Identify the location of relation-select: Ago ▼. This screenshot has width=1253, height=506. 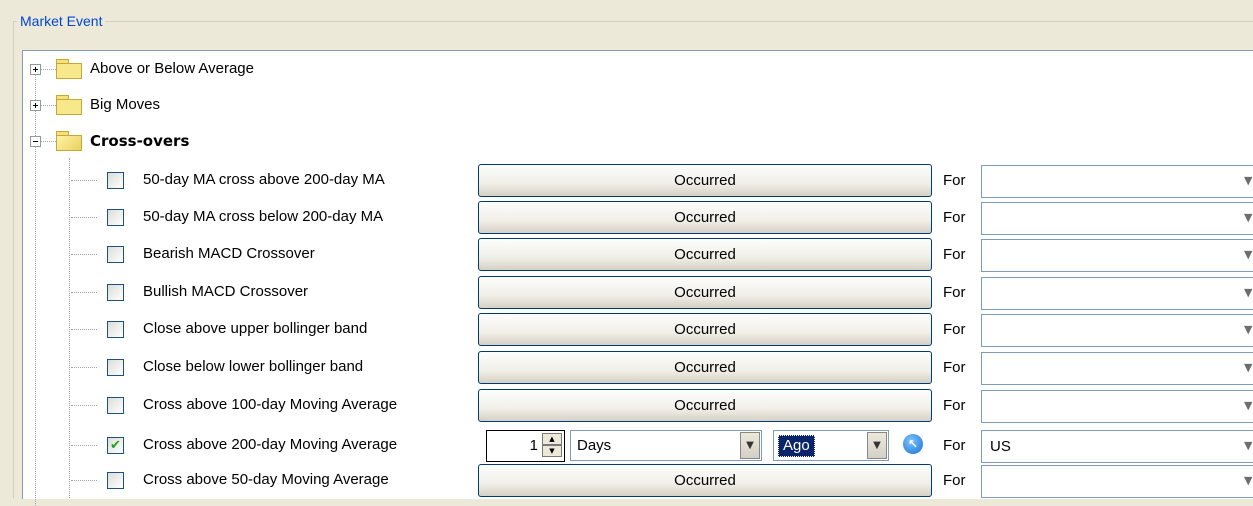
(831, 445).